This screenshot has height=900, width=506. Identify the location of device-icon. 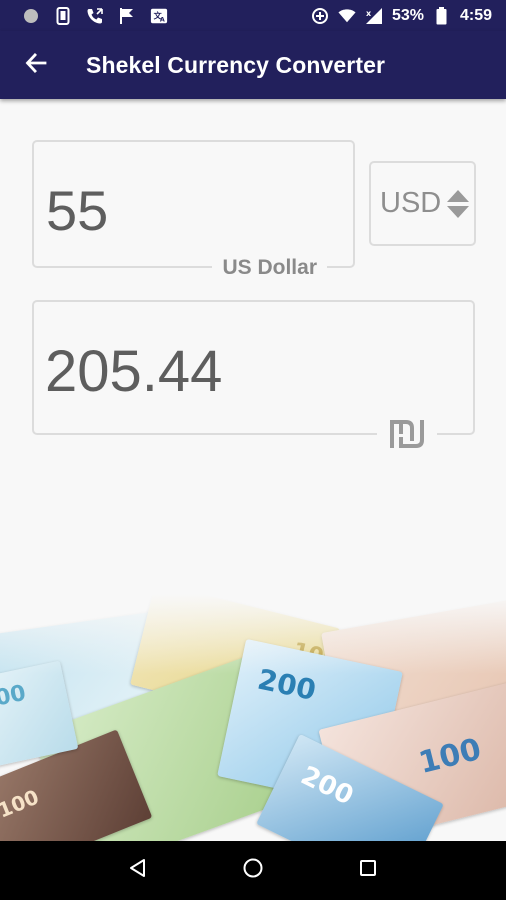
(63, 15).